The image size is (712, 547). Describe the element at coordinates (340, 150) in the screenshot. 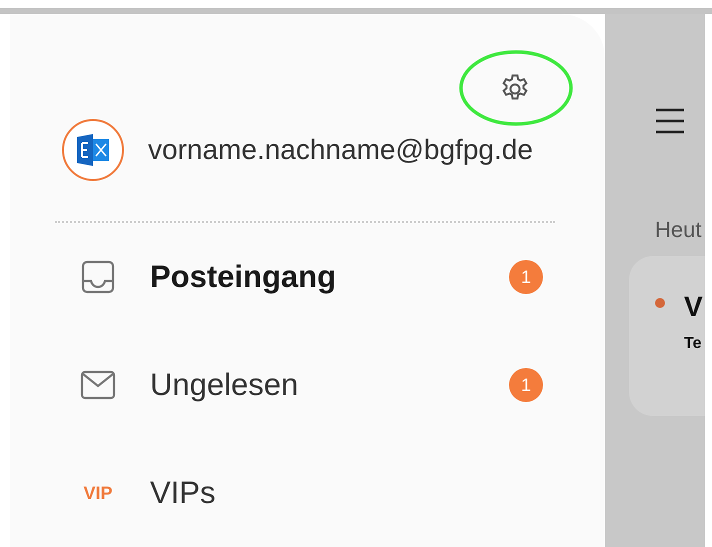

I see `account-email: vorname.nachname@bgfpg.de` at that location.